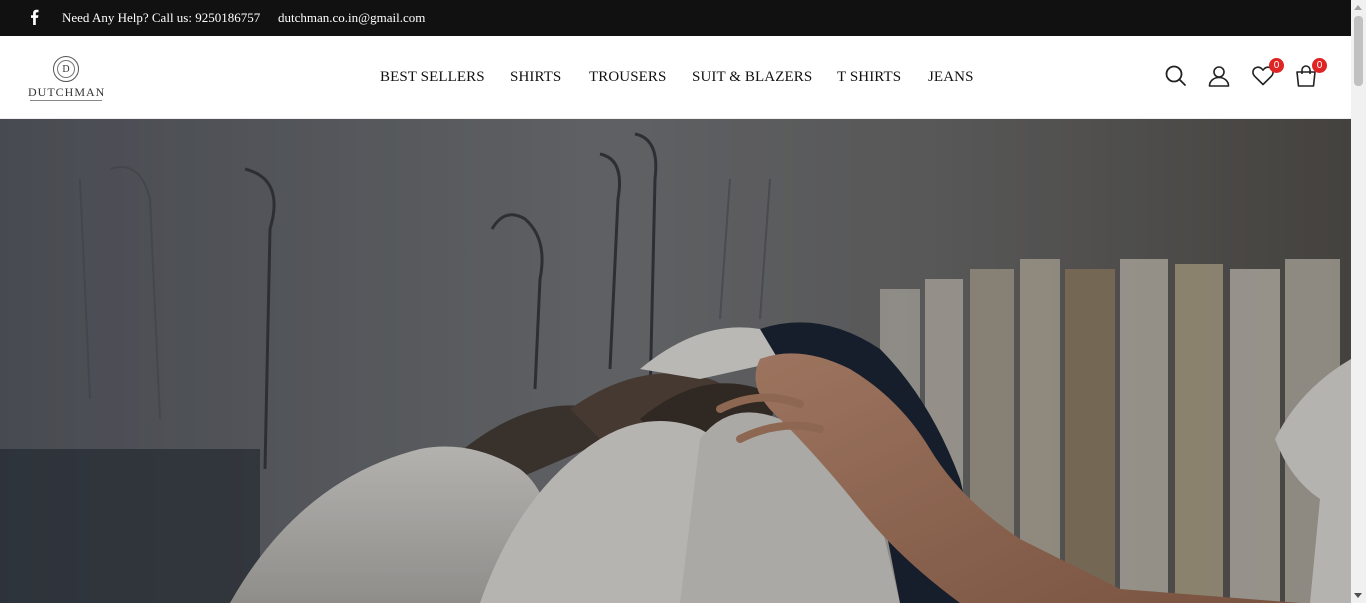 The width and height of the screenshot is (1366, 603). I want to click on cart-button: 0, so click(1310, 73).